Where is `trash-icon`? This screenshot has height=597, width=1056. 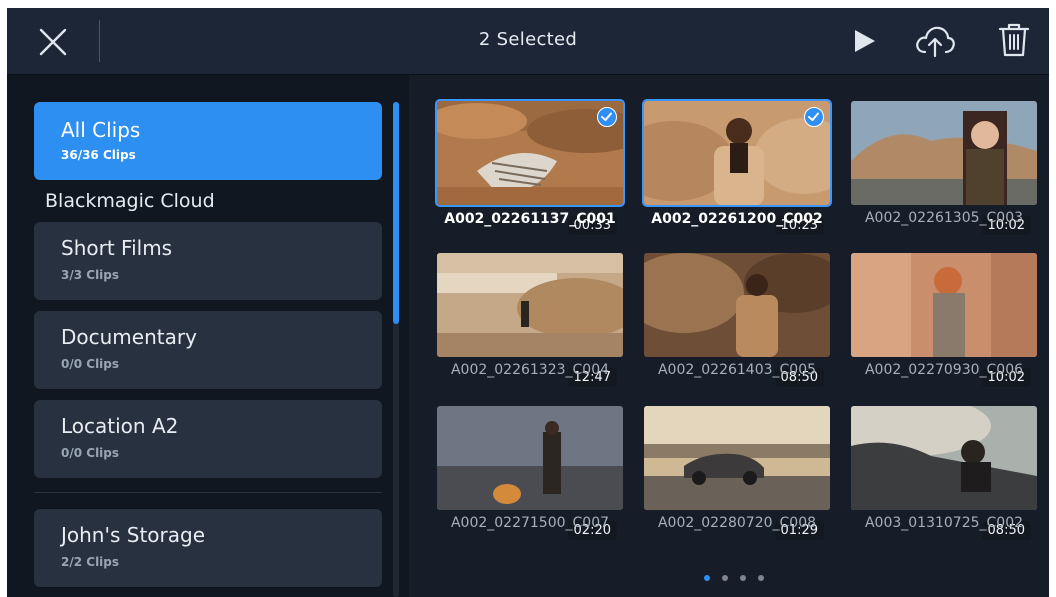
trash-icon is located at coordinates (1014, 40).